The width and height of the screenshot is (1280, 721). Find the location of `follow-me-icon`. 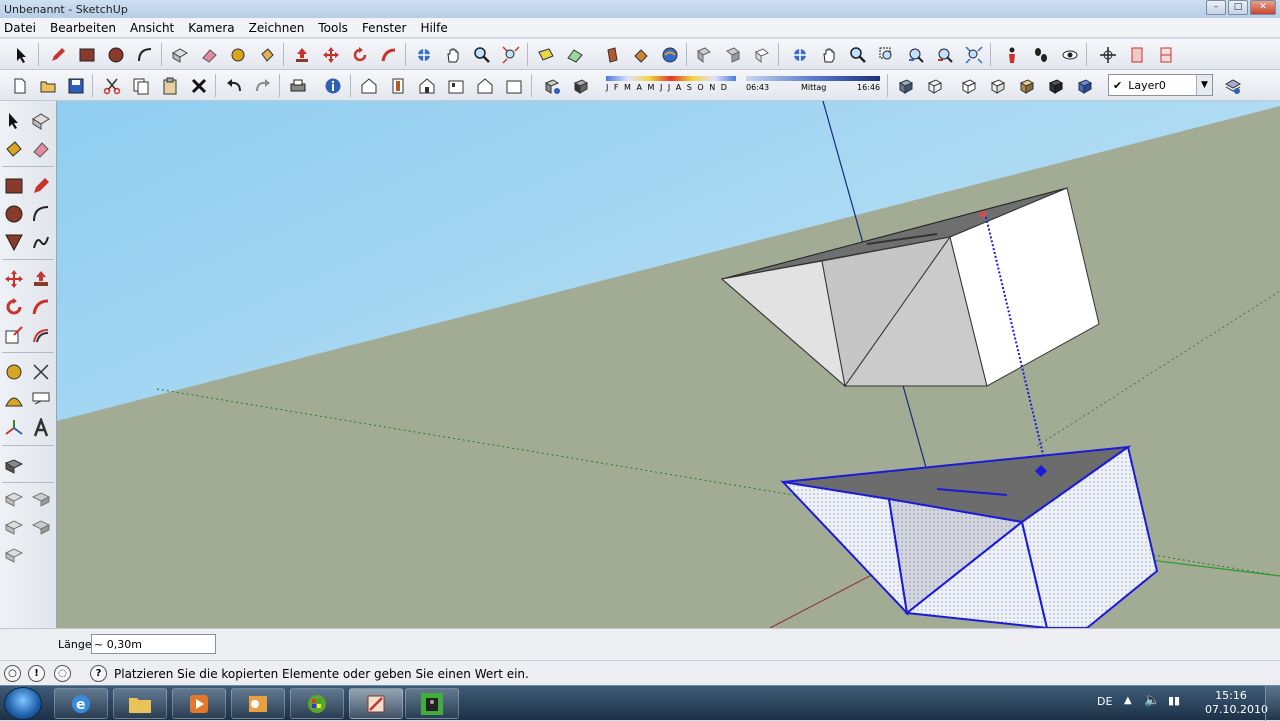

follow-me-icon is located at coordinates (388, 54).